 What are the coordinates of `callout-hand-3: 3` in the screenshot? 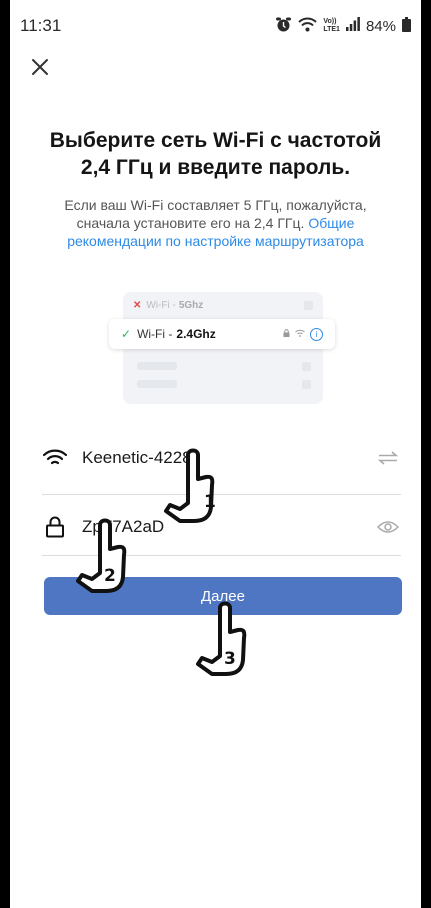 It's located at (221, 638).